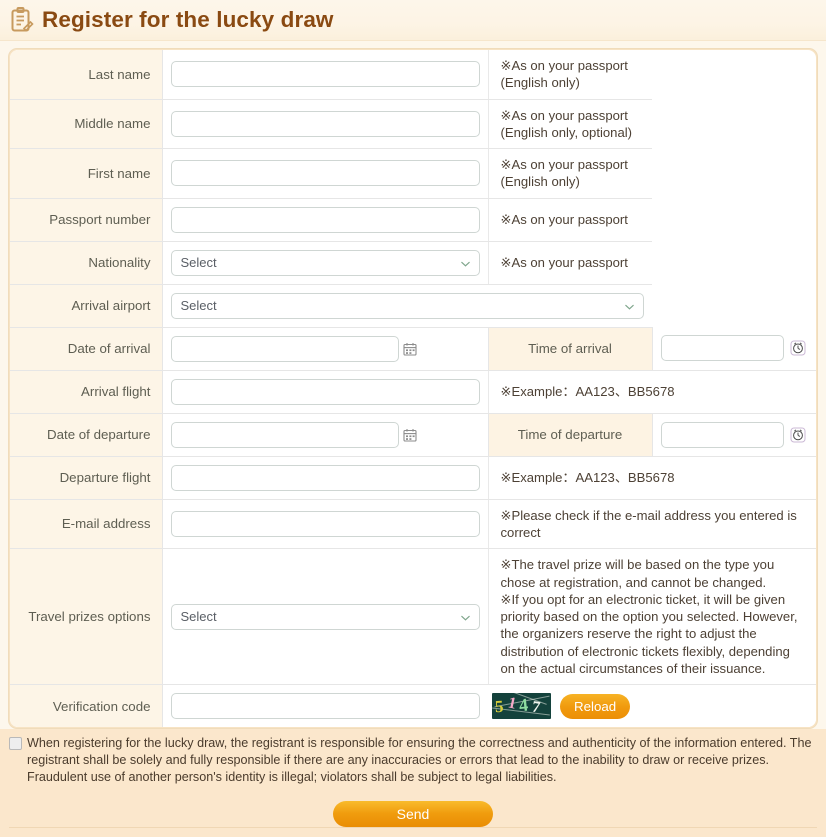 The height and width of the screenshot is (837, 826). Describe the element at coordinates (198, 306) in the screenshot. I see `arrival-airport-select-value: Select` at that location.